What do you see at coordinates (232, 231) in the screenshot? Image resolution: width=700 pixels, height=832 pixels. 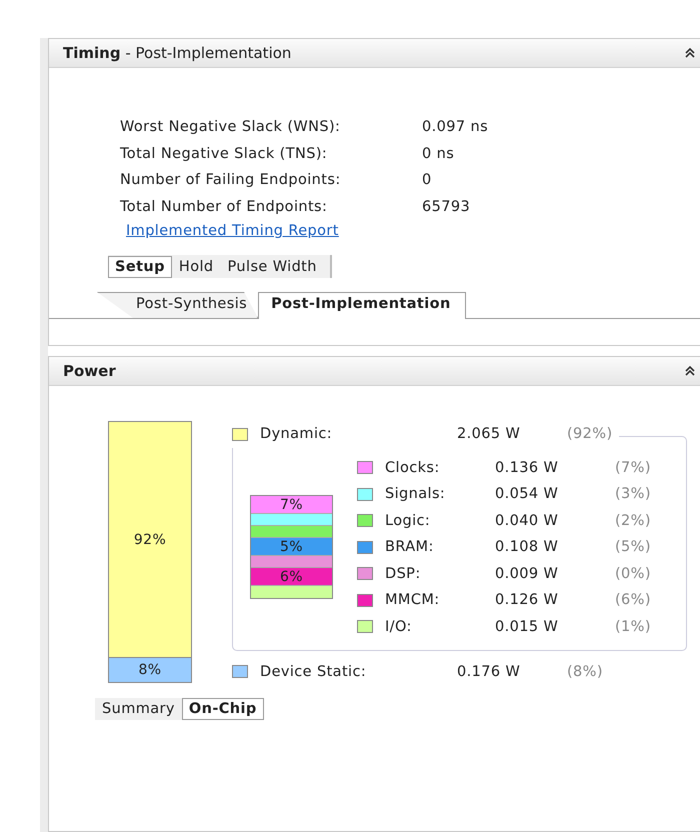 I see `timing-report-link: Implemented Timing Report` at bounding box center [232, 231].